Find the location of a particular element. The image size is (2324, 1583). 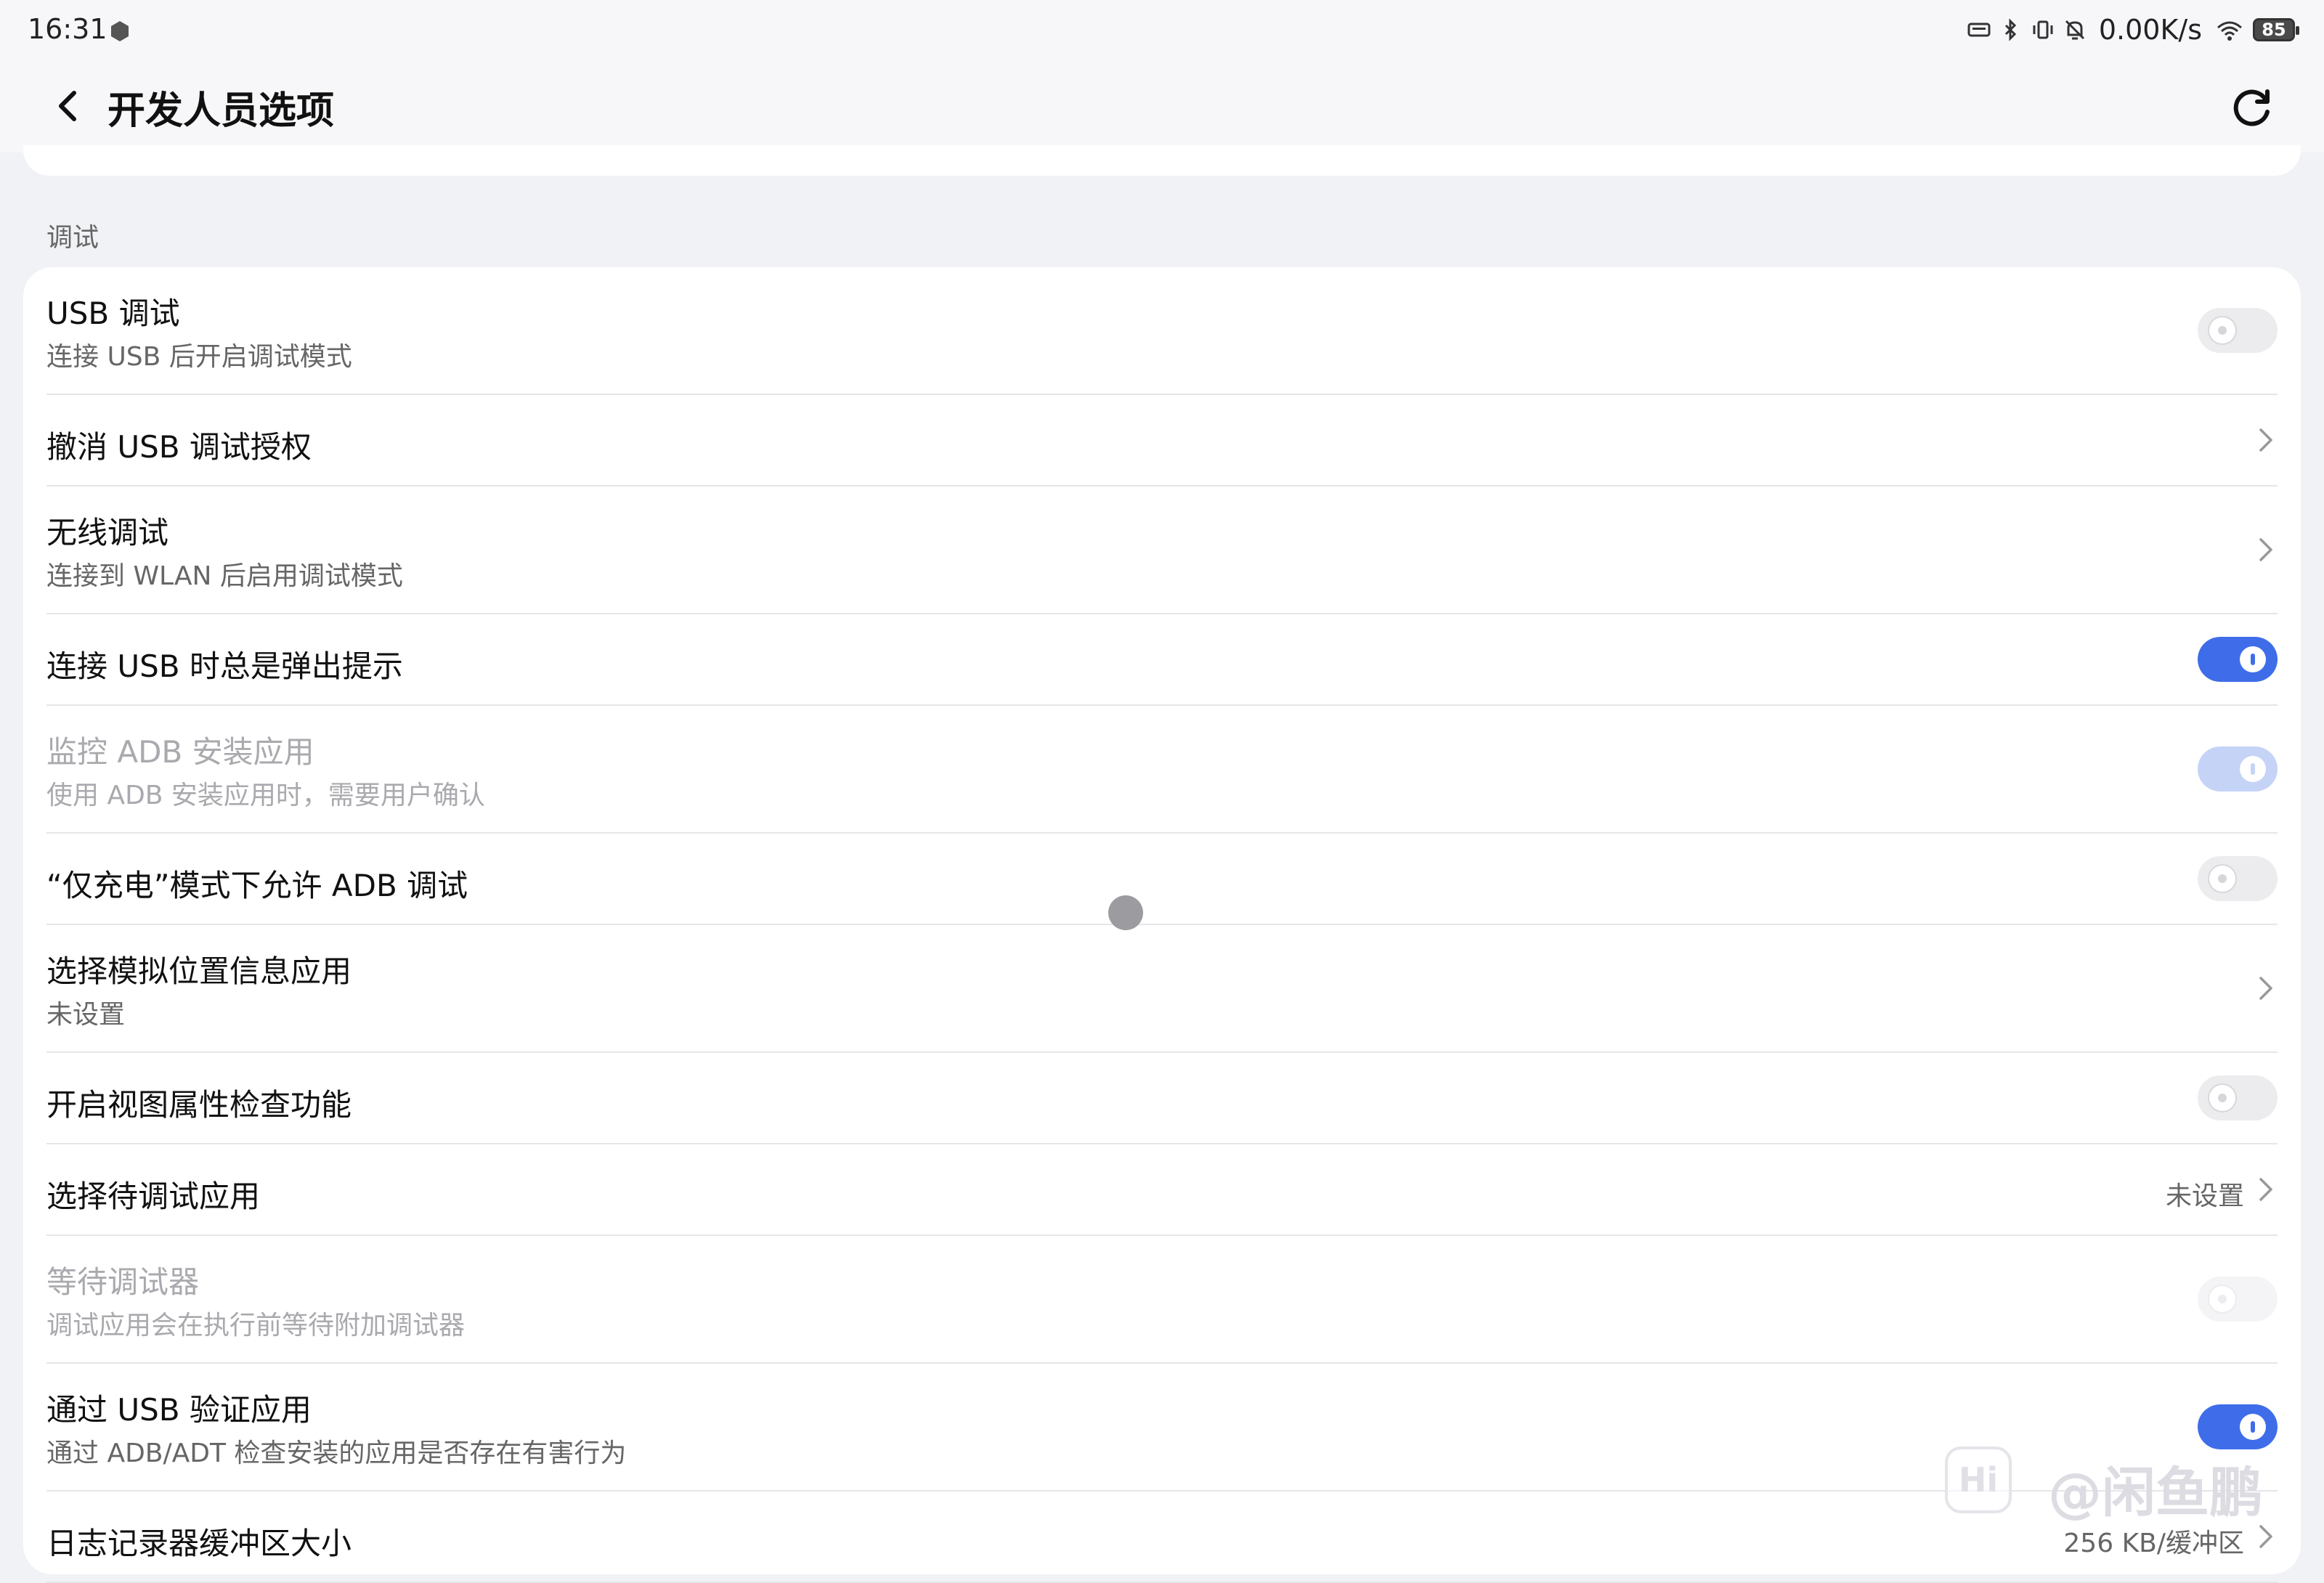

setting-subtitle: 连接到 WLAN 后启用调试模式 is located at coordinates (224, 576).